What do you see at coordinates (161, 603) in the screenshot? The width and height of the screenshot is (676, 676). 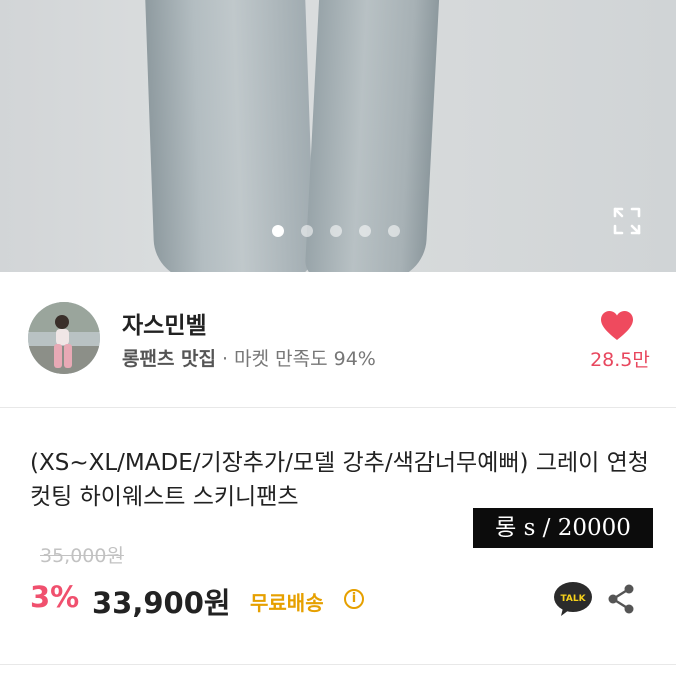 I see `sale-price: 33,900원` at bounding box center [161, 603].